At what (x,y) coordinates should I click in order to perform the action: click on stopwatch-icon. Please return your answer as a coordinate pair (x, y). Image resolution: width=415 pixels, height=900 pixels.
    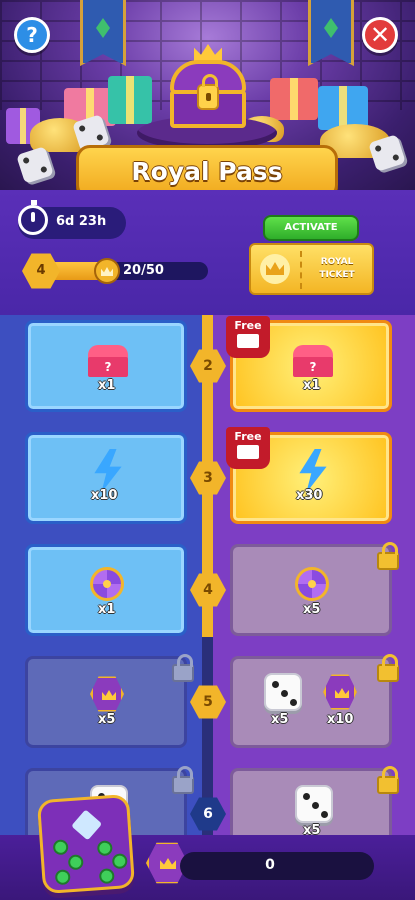
    Looking at the image, I should click on (33, 217).